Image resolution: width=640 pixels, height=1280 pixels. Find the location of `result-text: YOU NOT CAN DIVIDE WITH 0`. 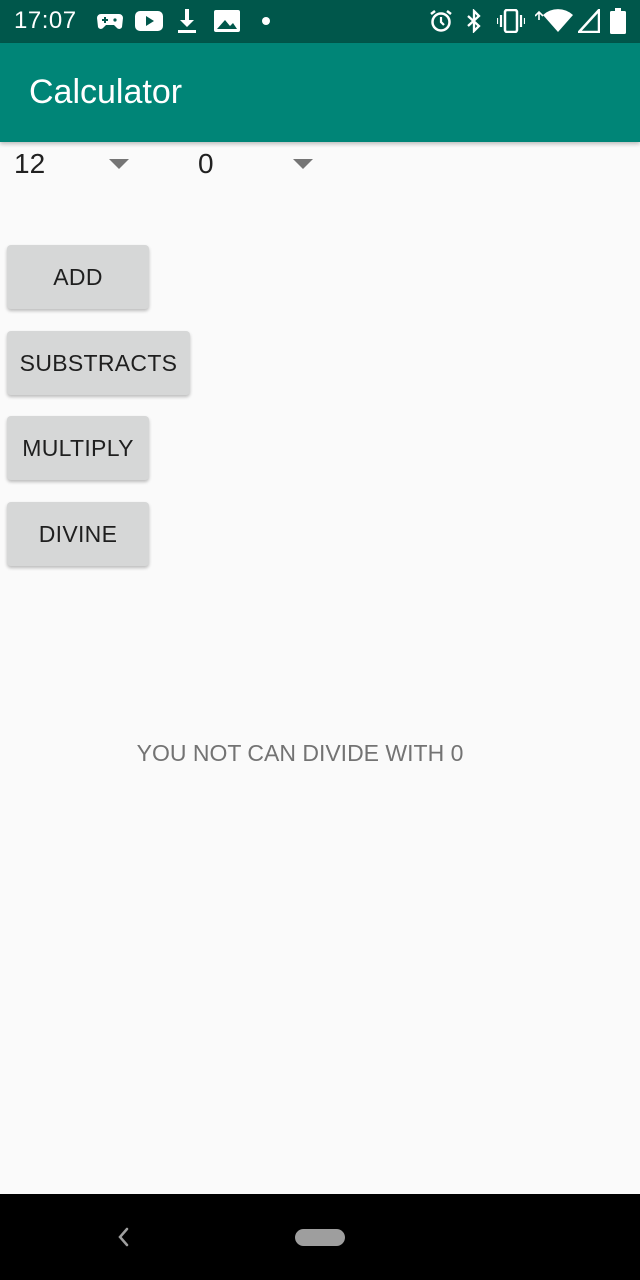

result-text: YOU NOT CAN DIVIDE WITH 0 is located at coordinates (300, 753).